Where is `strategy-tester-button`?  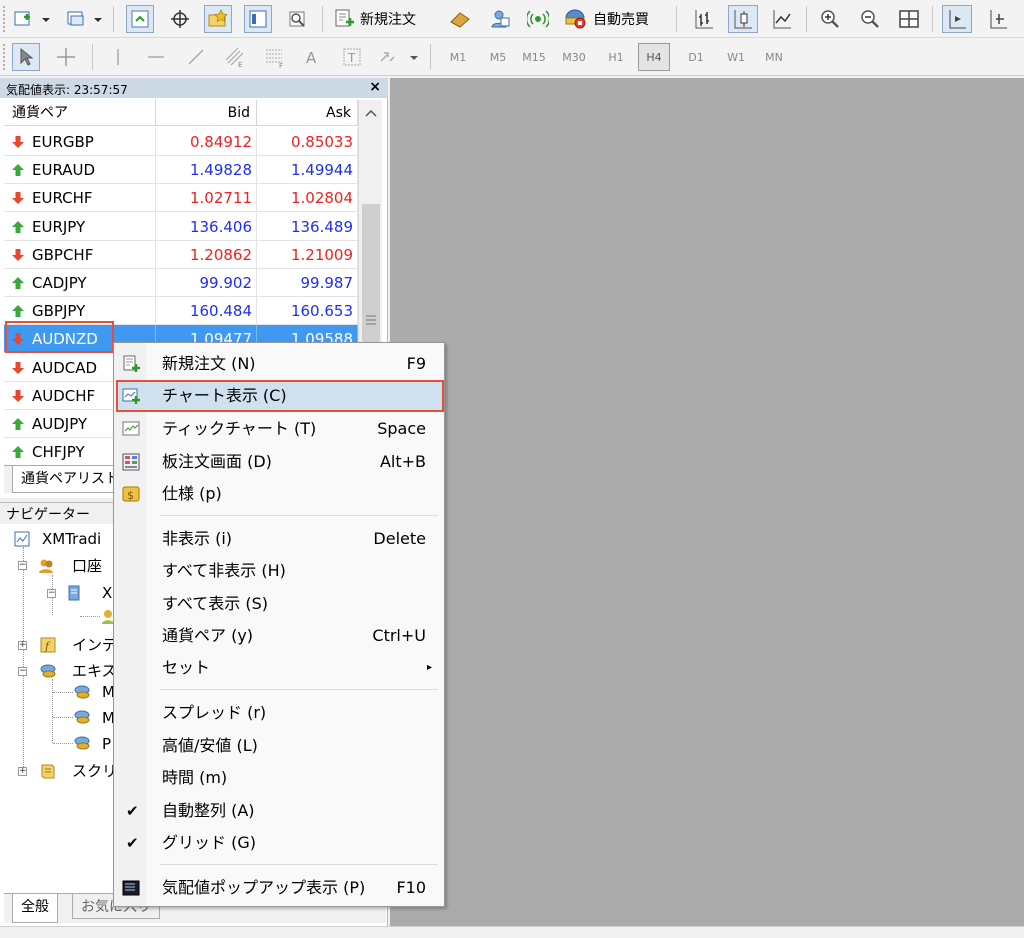
strategy-tester-button is located at coordinates (297, 19).